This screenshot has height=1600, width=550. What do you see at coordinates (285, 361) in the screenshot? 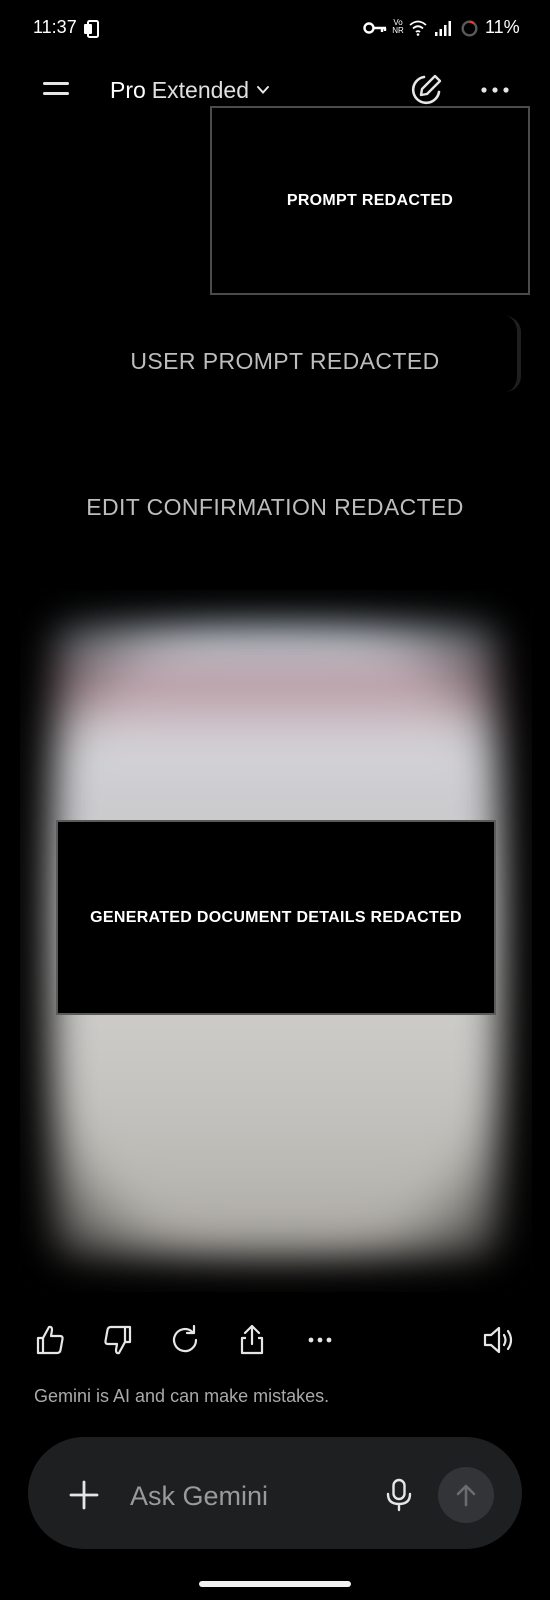
I see `user-prompt-text: USER PROMPT REDACTED` at bounding box center [285, 361].